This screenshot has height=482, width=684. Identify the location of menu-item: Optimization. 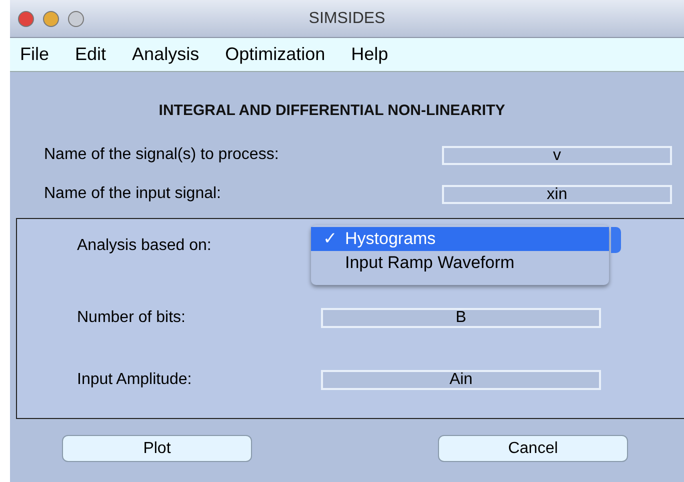
(275, 54).